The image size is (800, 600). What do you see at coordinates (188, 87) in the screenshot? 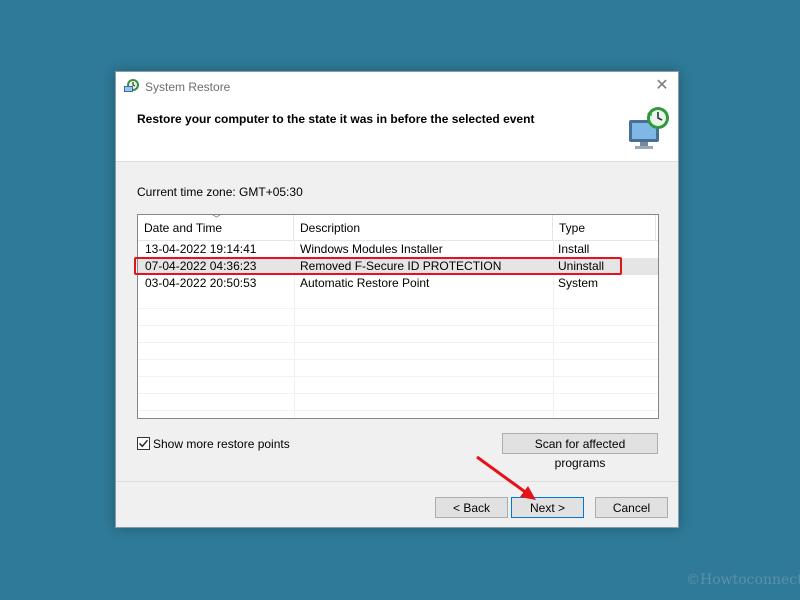
I see `dialog-title: System Restore` at bounding box center [188, 87].